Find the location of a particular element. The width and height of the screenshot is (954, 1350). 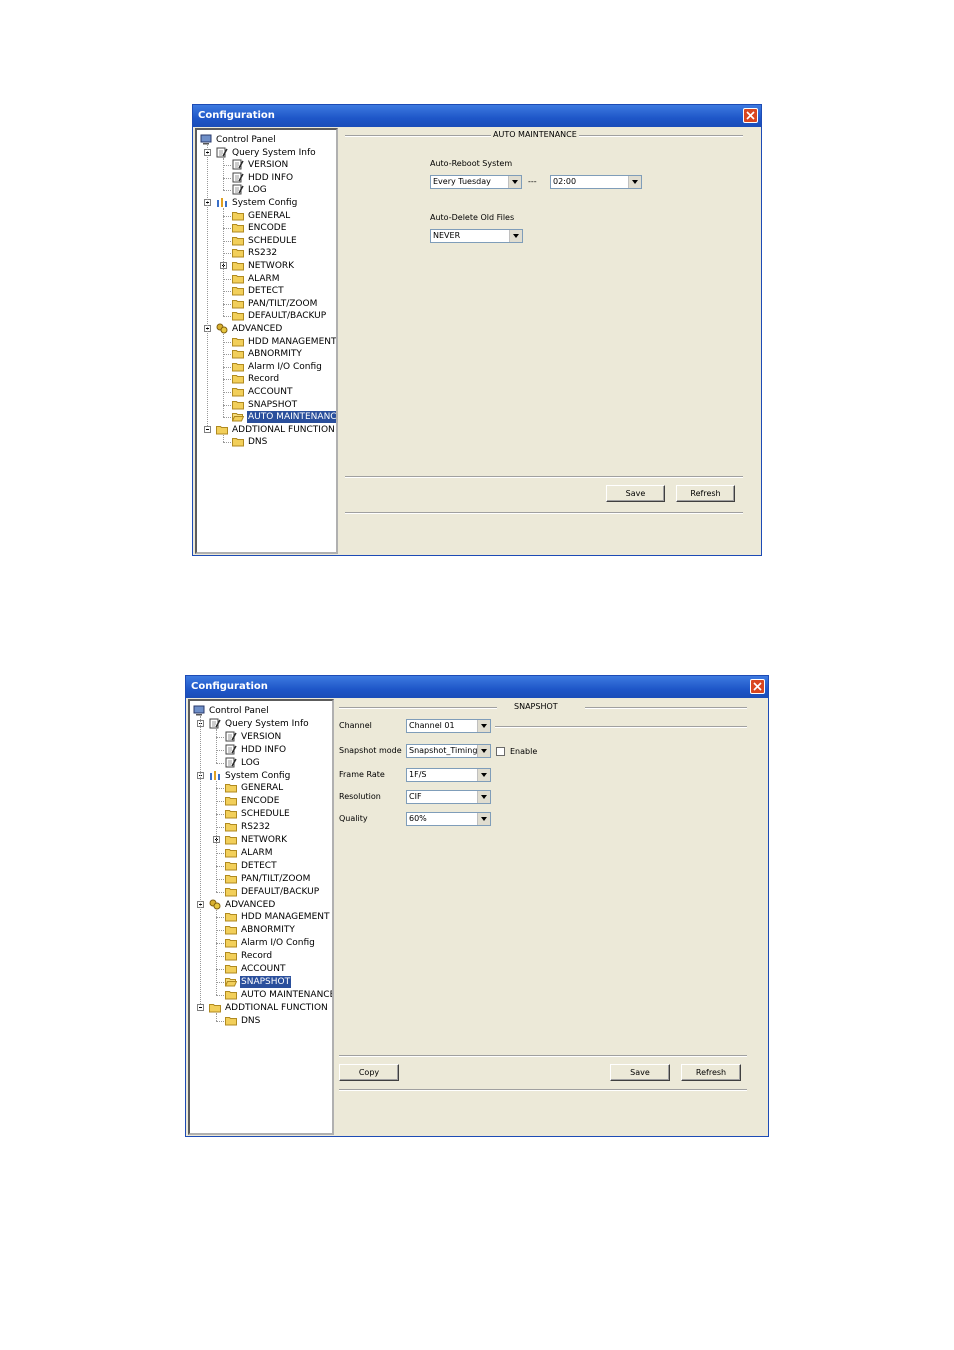

tree-item-label: HDD MANAGEMENT is located at coordinates (292, 341).